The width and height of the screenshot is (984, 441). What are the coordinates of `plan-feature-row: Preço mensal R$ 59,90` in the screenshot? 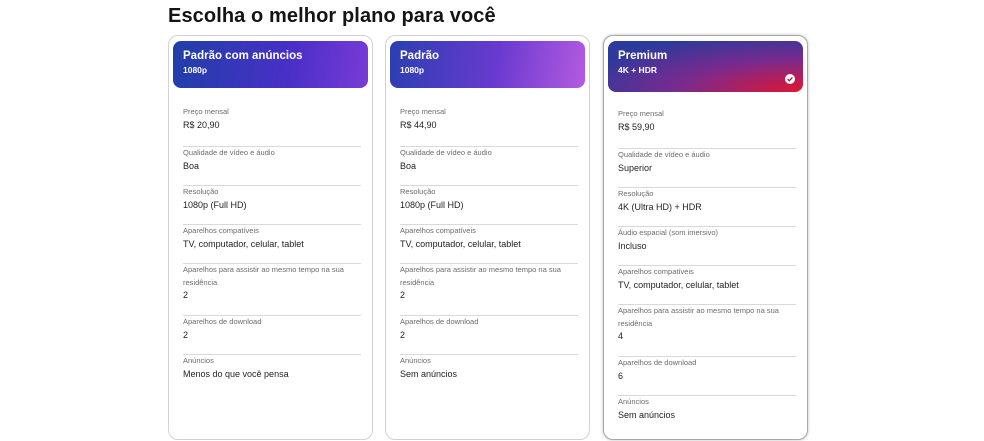 It's located at (707, 128).